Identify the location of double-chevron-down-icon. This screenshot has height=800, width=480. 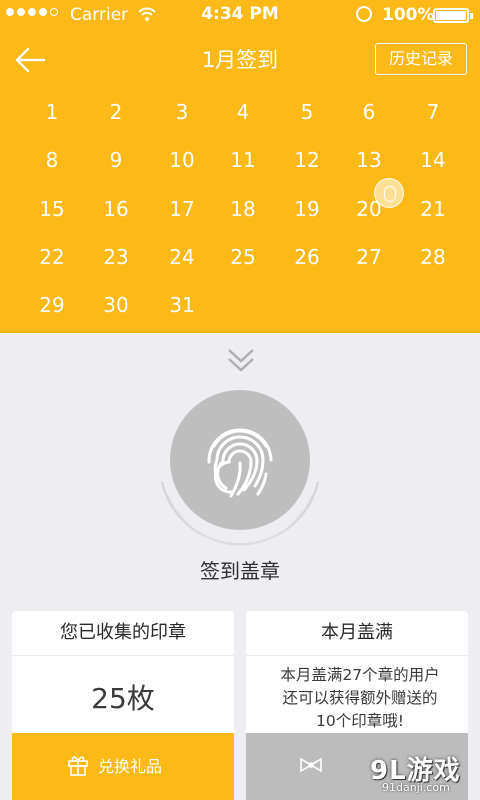
(241, 360).